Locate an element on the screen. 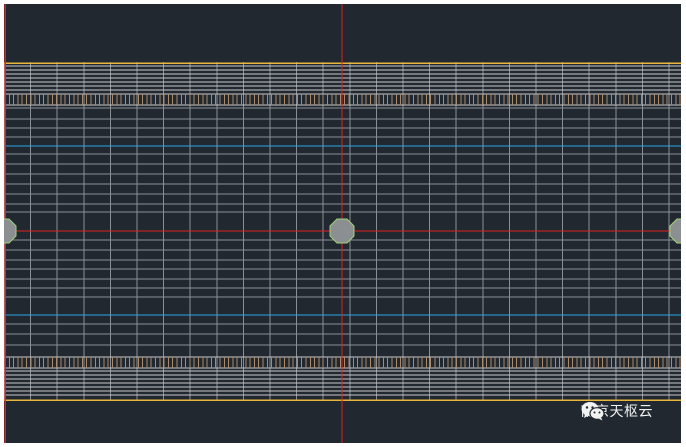 This screenshot has width=686, height=447. watermark: 南京天枢云 is located at coordinates (617, 411).